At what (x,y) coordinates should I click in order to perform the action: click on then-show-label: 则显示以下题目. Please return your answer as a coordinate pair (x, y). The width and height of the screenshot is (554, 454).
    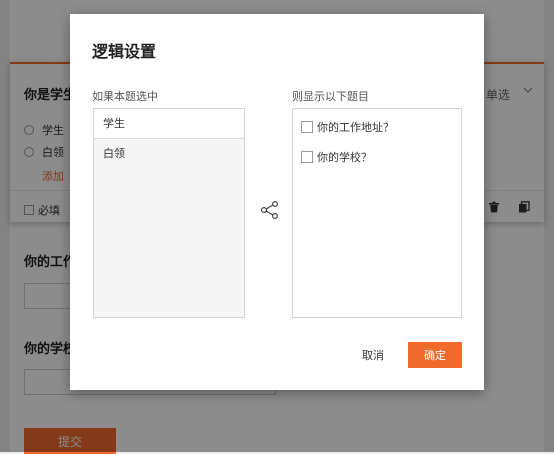
    Looking at the image, I should click on (330, 96).